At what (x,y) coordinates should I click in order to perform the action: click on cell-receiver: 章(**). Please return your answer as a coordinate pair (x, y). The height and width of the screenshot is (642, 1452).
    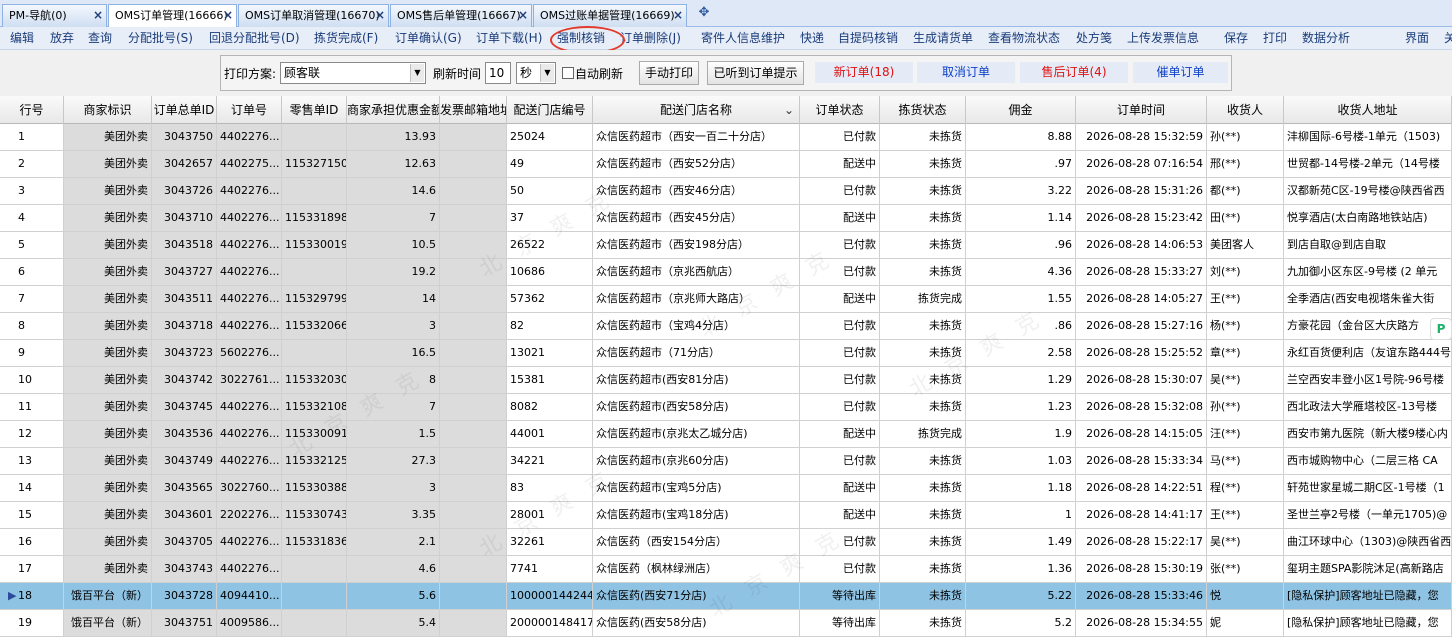
    Looking at the image, I should click on (1245, 353).